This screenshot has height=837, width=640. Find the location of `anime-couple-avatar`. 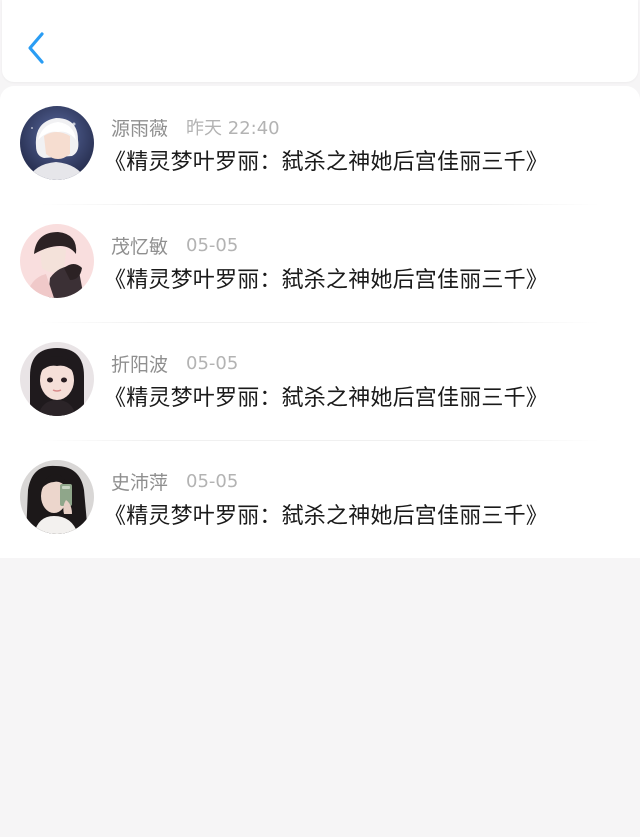

anime-couple-avatar is located at coordinates (57, 261).